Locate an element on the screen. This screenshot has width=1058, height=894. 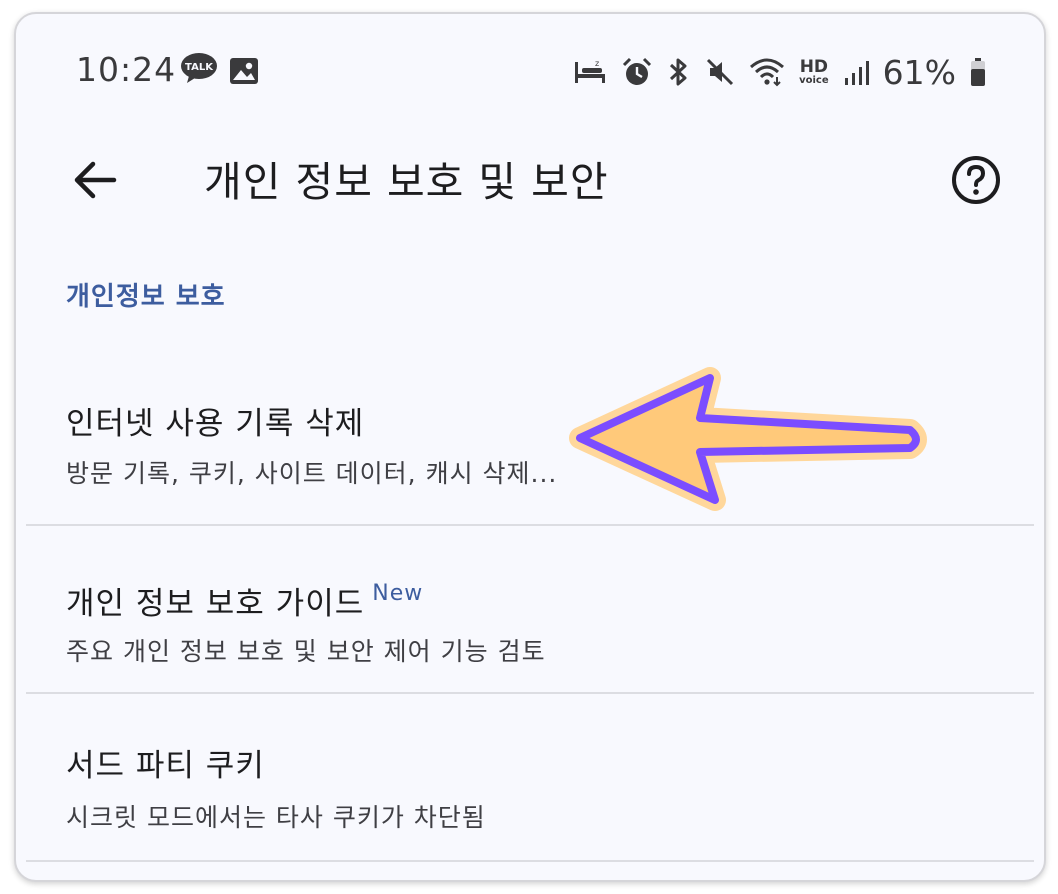
list-item-title-text: 개인 정보 보호 가이드 is located at coordinates (215, 604).